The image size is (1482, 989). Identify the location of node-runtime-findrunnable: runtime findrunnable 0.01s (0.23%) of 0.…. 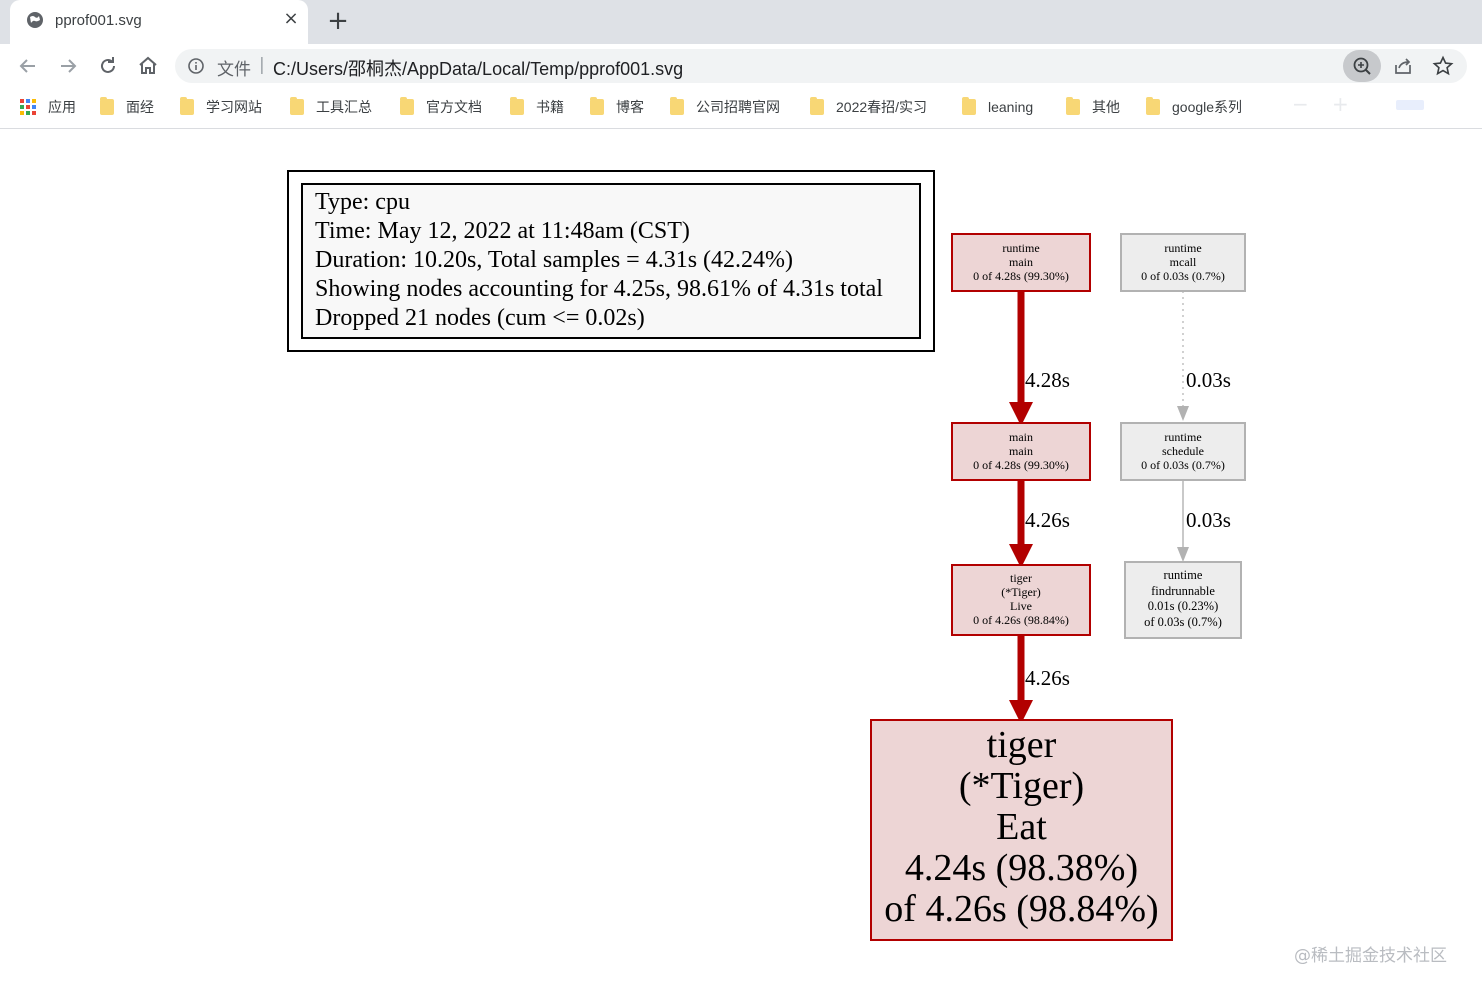
(1183, 600).